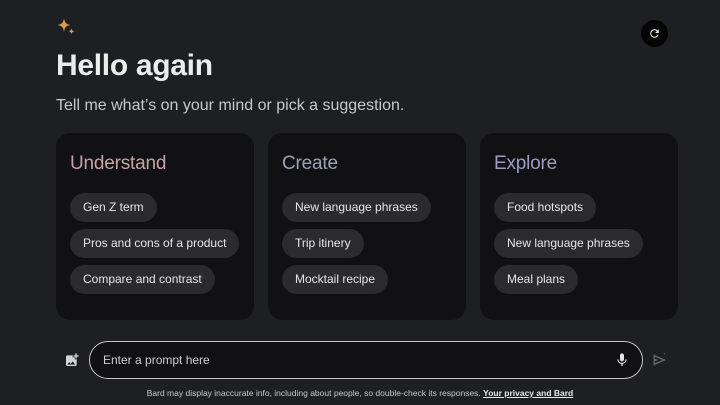  I want to click on add-image-icon, so click(72, 360).